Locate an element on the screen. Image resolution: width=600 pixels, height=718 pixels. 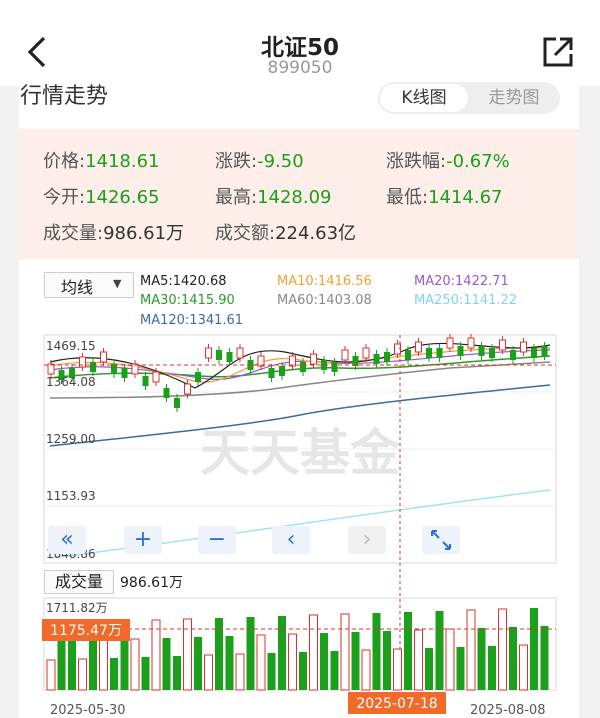
next-button: › is located at coordinates (367, 540).